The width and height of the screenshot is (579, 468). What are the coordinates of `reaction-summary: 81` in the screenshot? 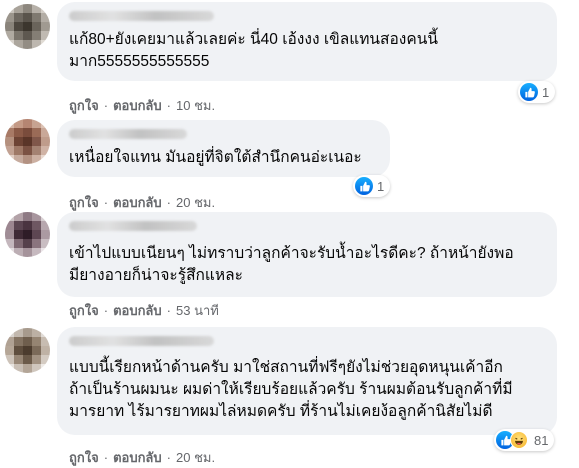 It's located at (524, 440).